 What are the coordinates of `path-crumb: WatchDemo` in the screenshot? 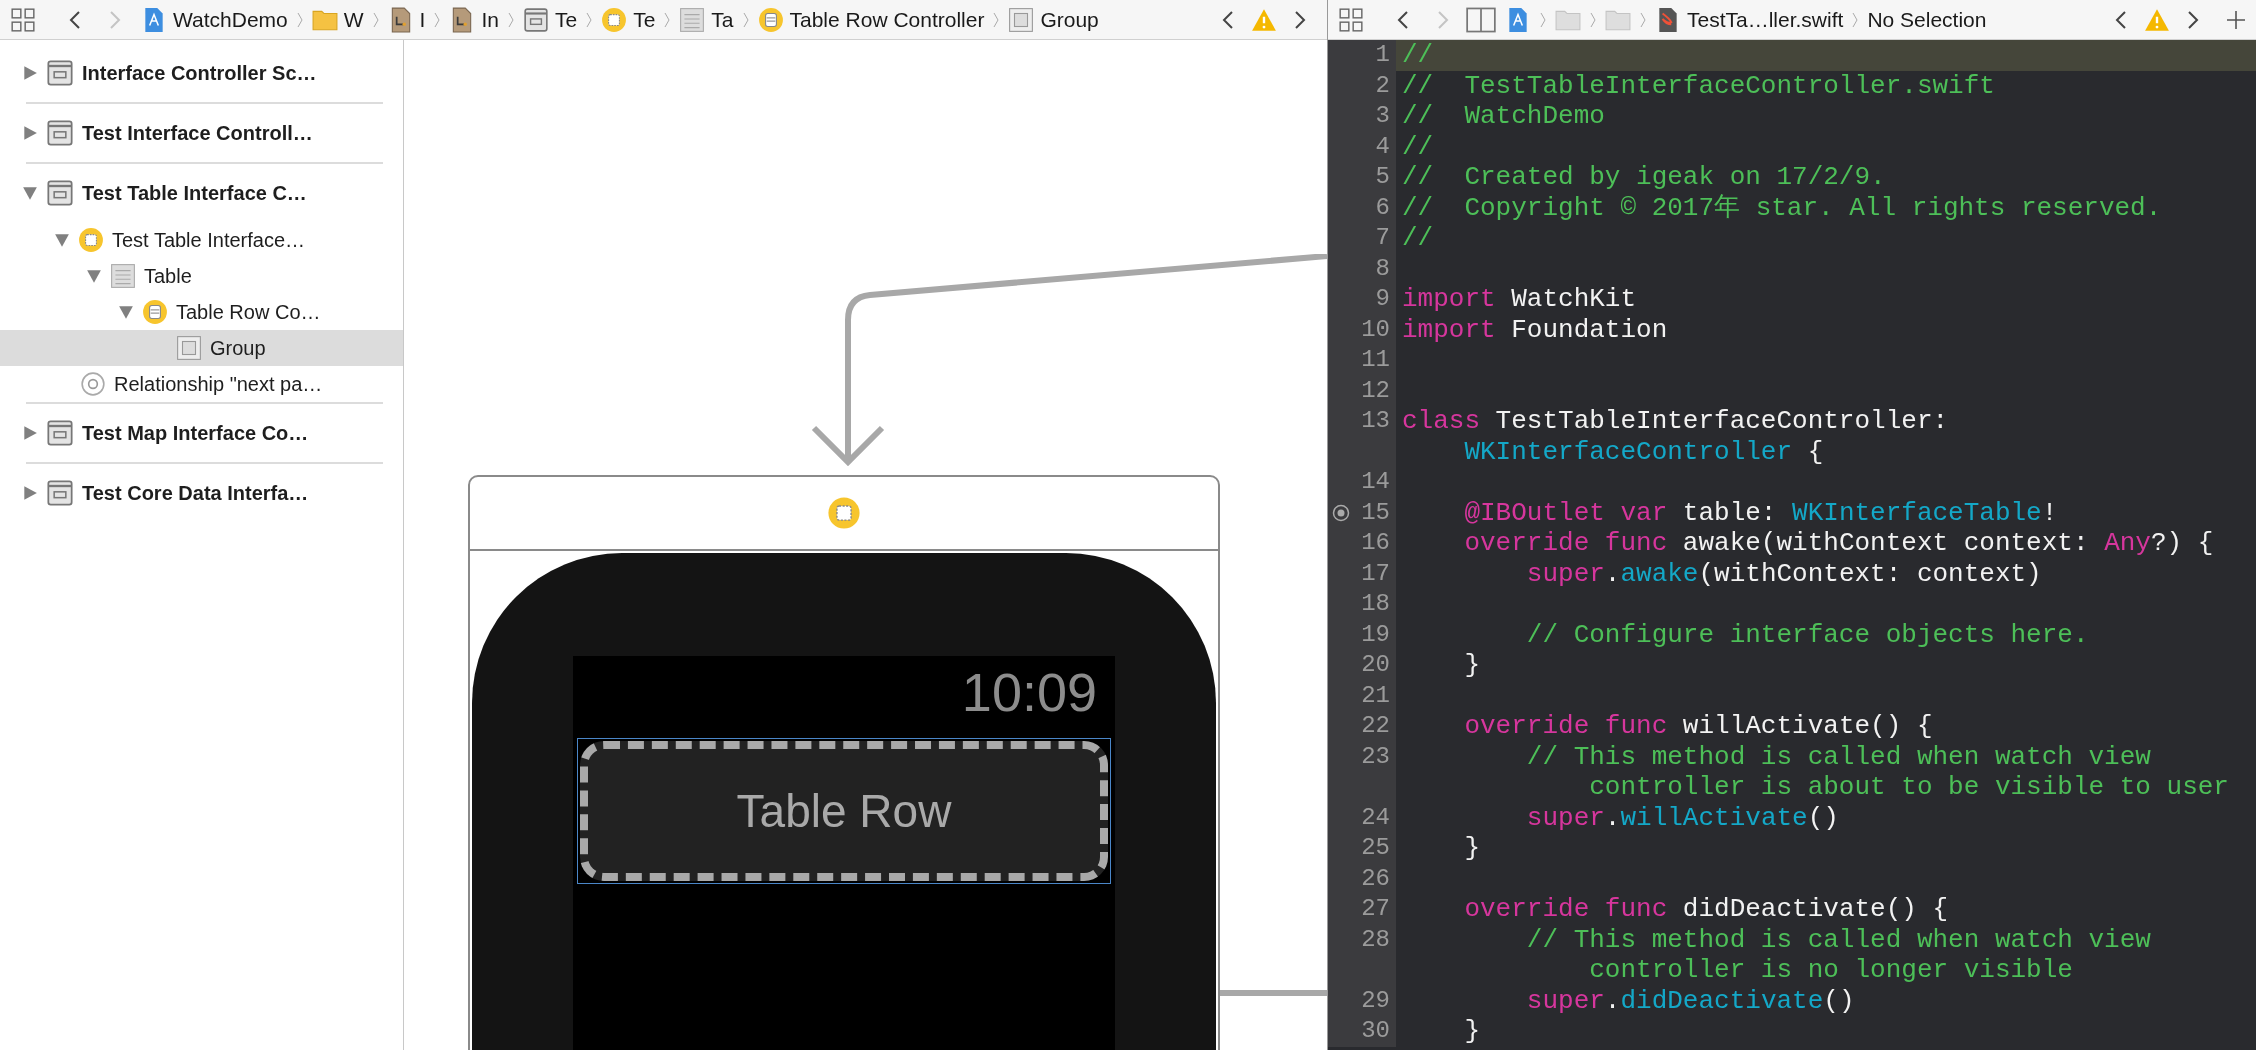 It's located at (214, 19).